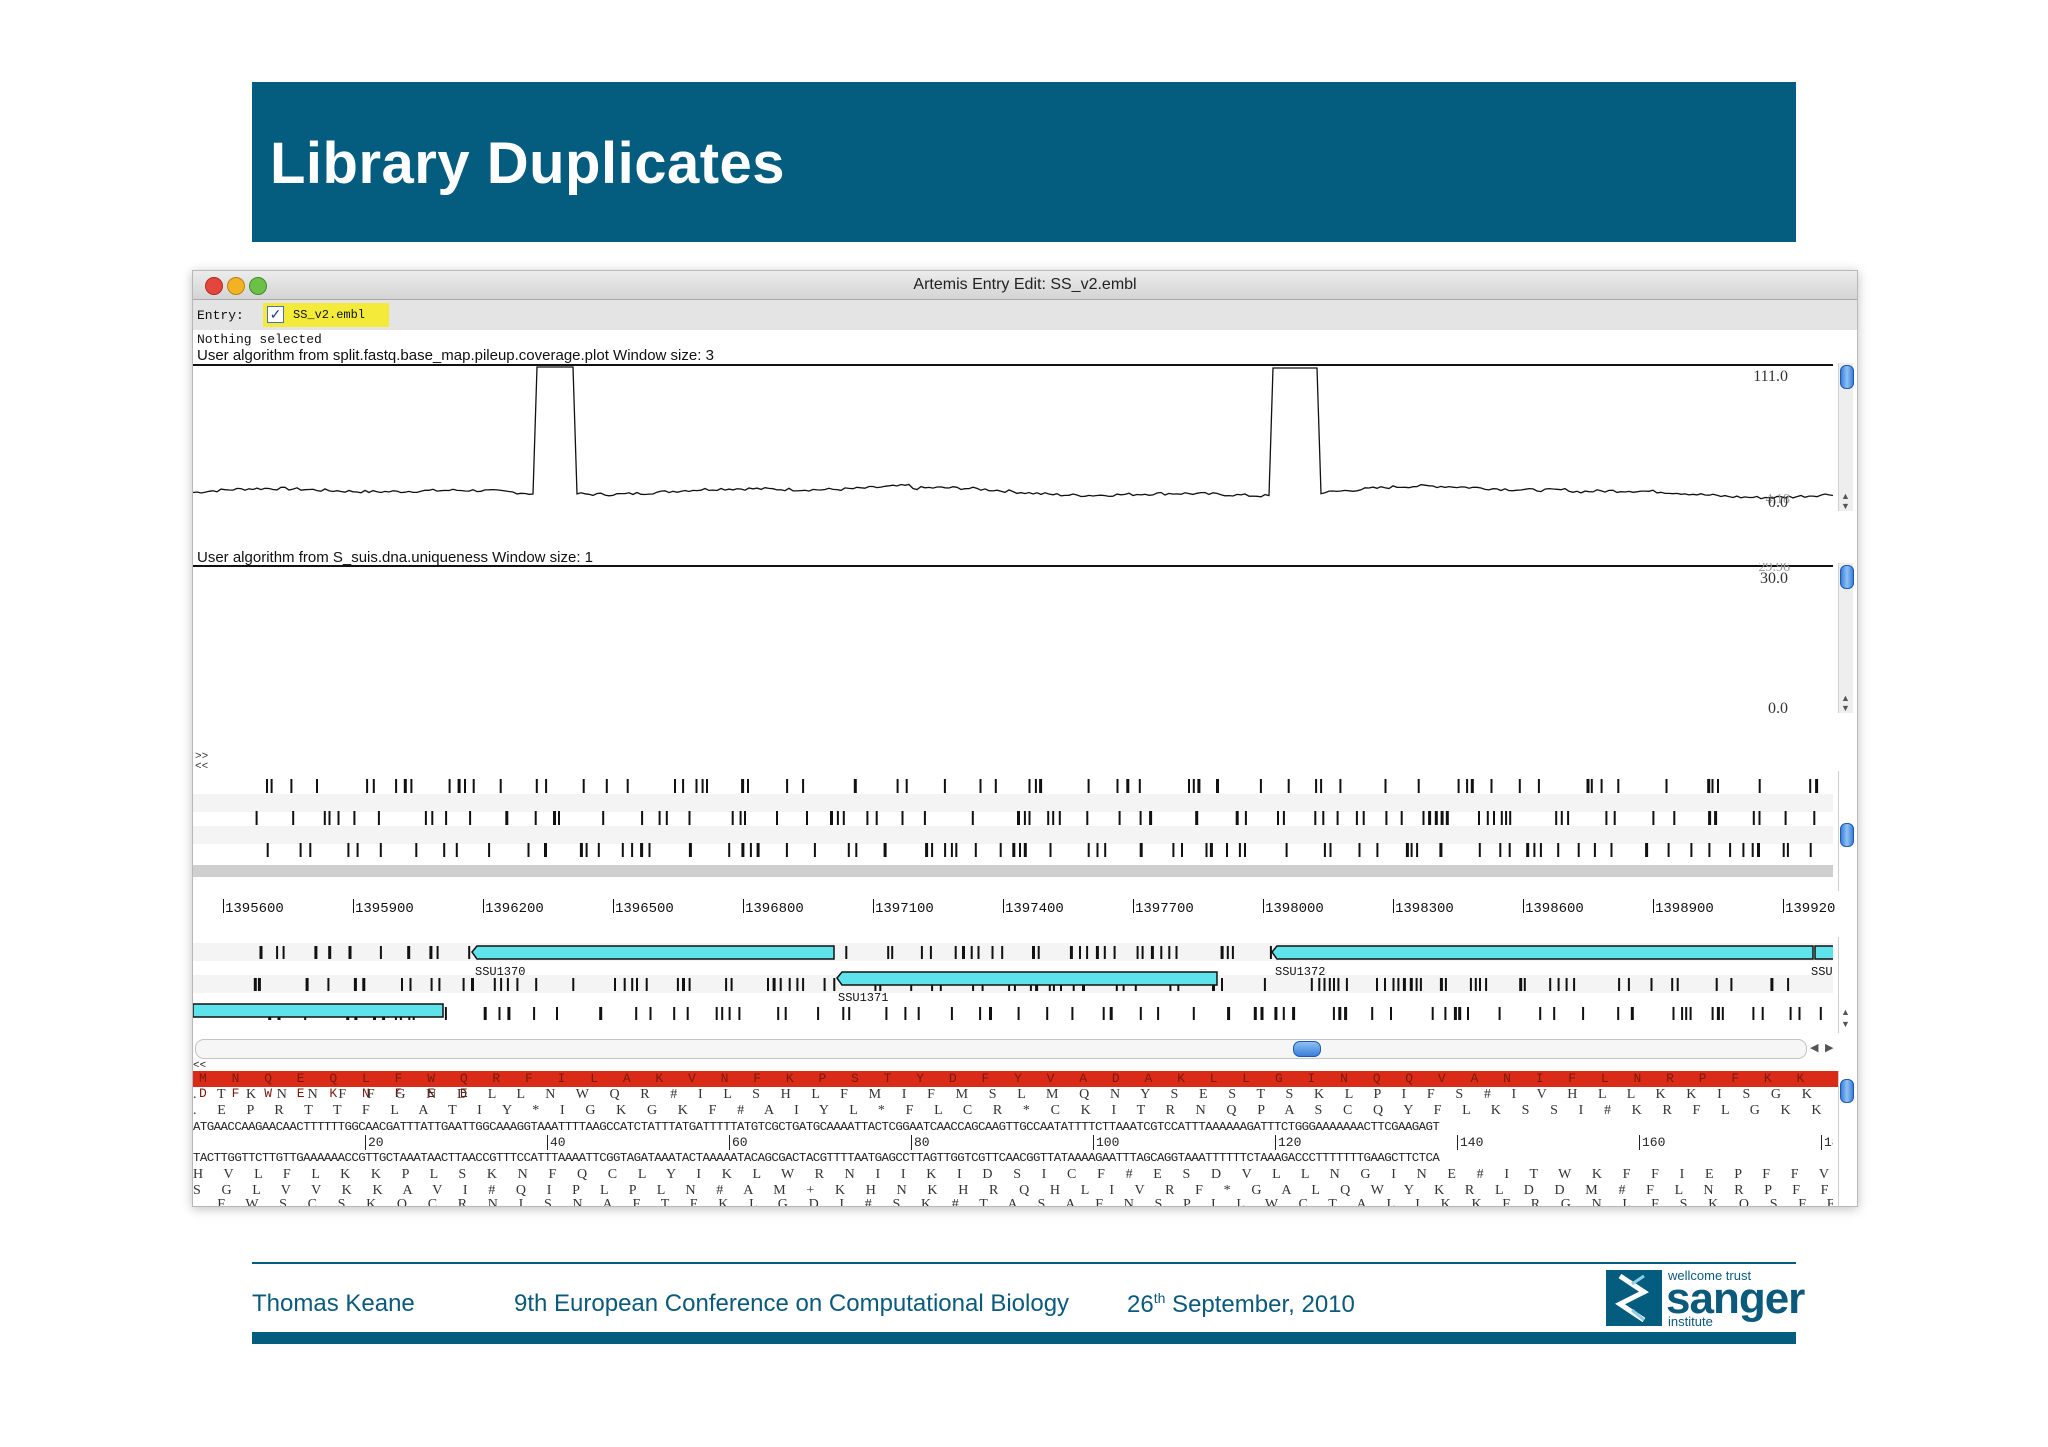  I want to click on uniqueness-scroll-knob, so click(1847, 577).